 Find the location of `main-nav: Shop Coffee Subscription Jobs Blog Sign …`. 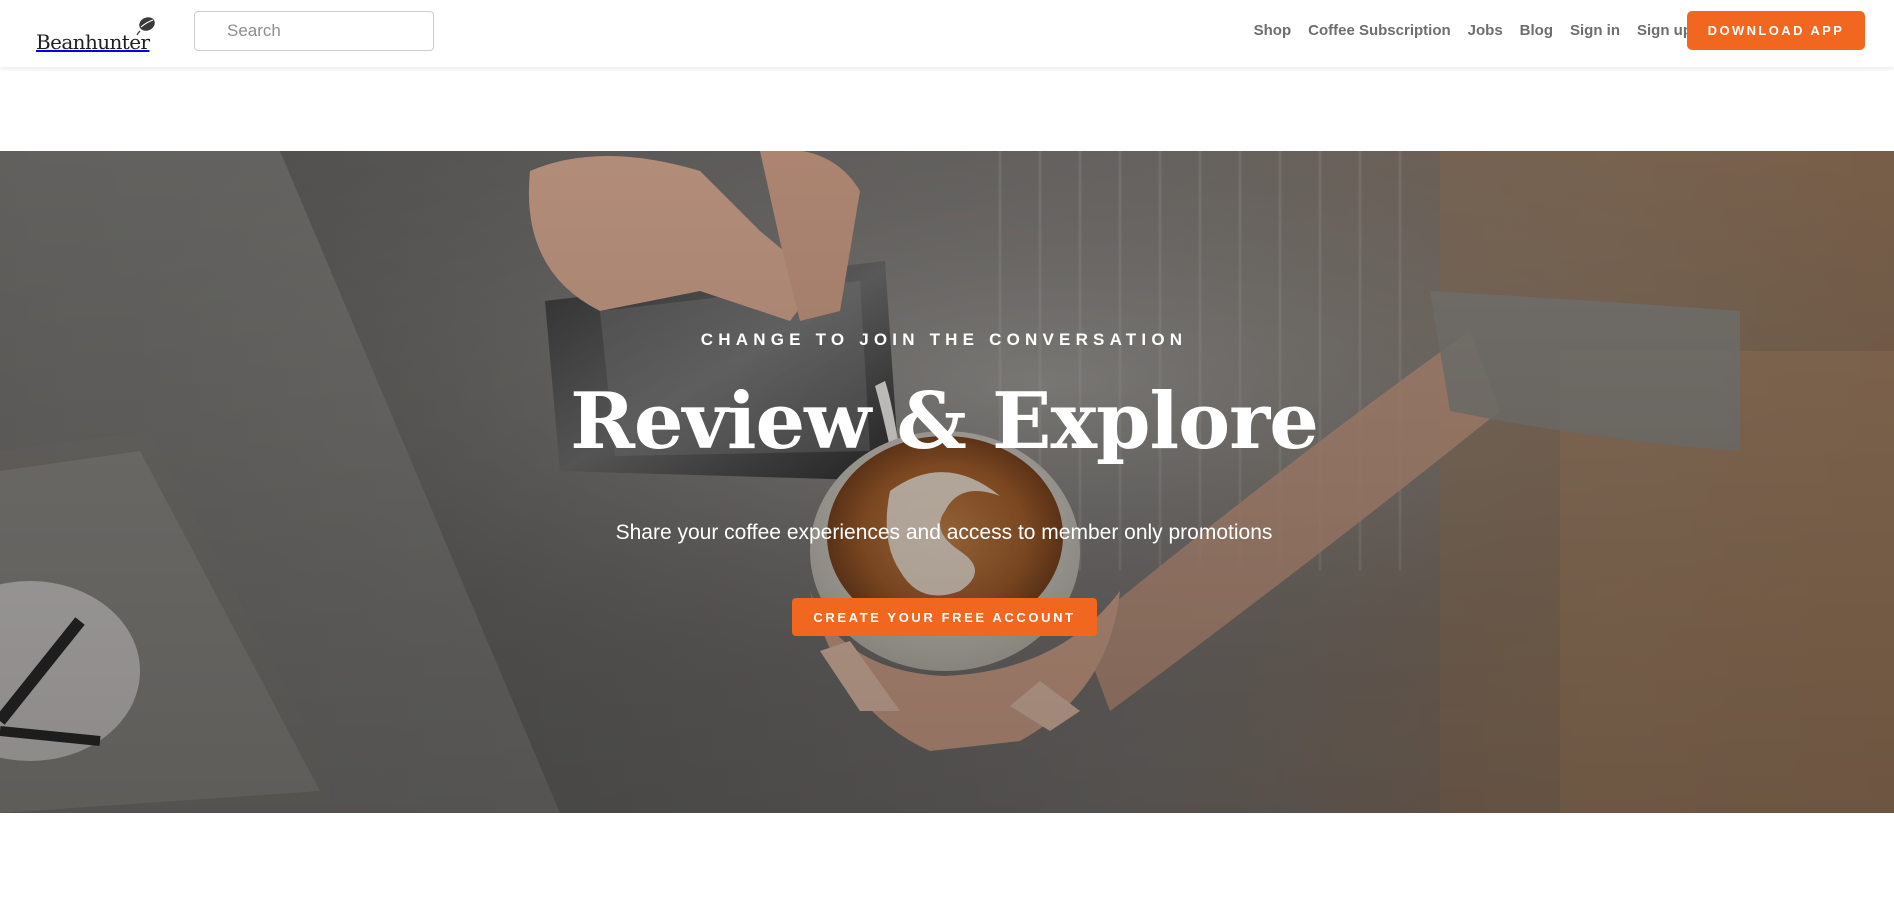

main-nav: Shop Coffee Subscription Jobs Blog Sign … is located at coordinates (1473, 30).